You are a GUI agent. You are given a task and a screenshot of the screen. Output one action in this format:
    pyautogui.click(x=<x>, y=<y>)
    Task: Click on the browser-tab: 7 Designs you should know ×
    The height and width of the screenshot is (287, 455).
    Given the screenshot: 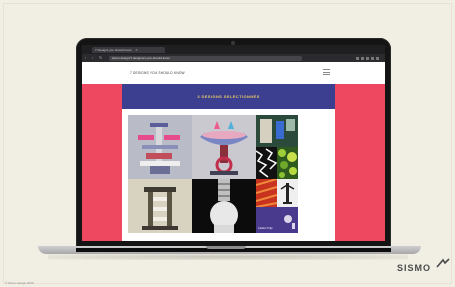 What is the action you would take?
    pyautogui.click(x=128, y=49)
    